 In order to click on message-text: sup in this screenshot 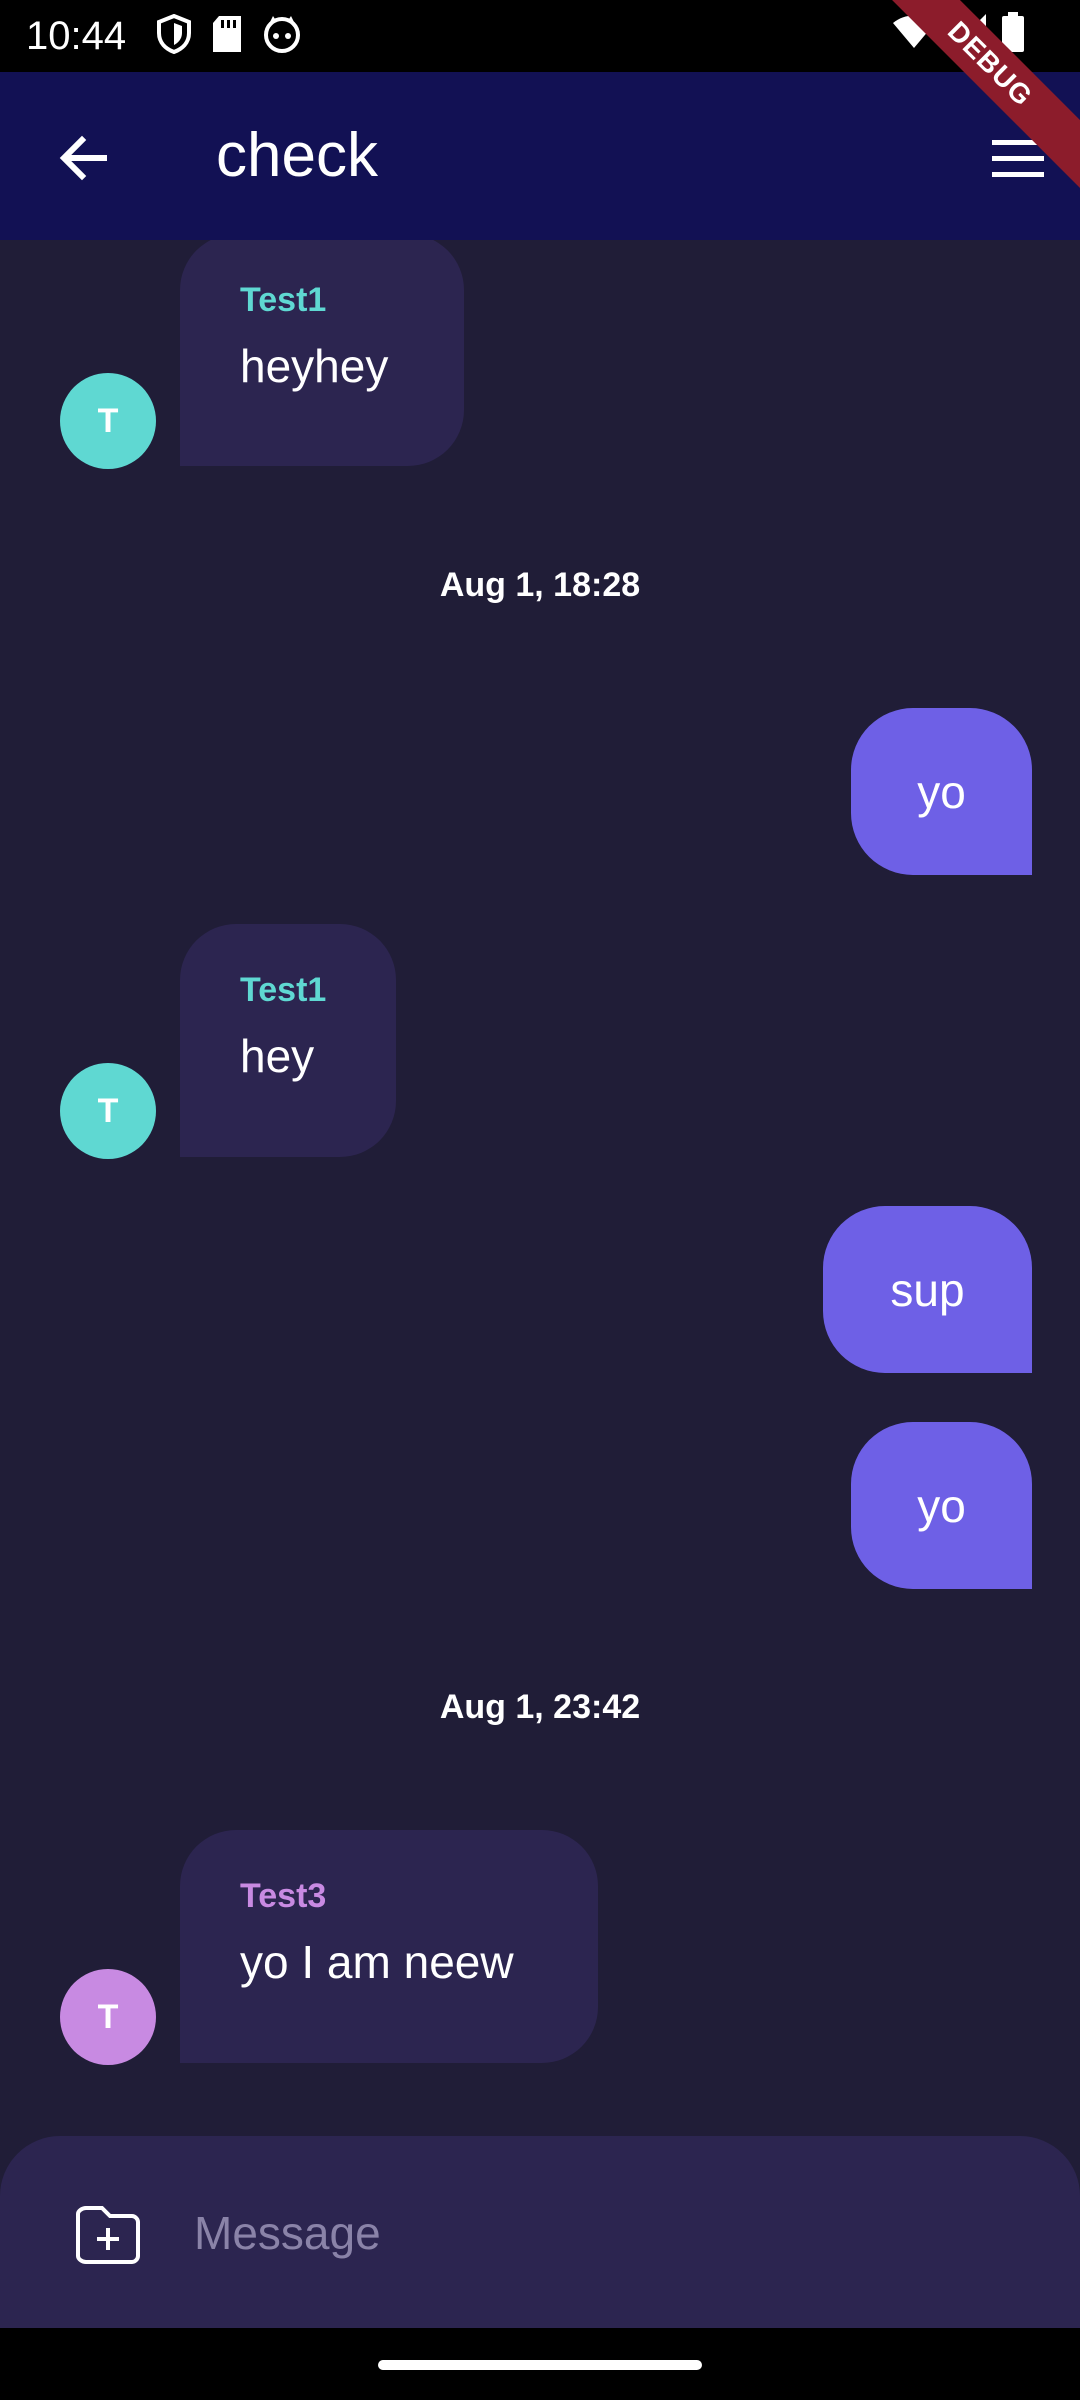, I will do `click(927, 1289)`.